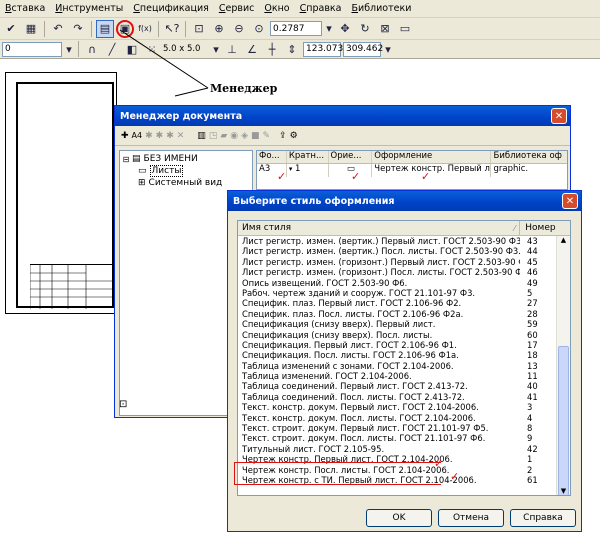  Describe the element at coordinates (432, 157) in the screenshot. I see `col-design: Оформление` at that location.